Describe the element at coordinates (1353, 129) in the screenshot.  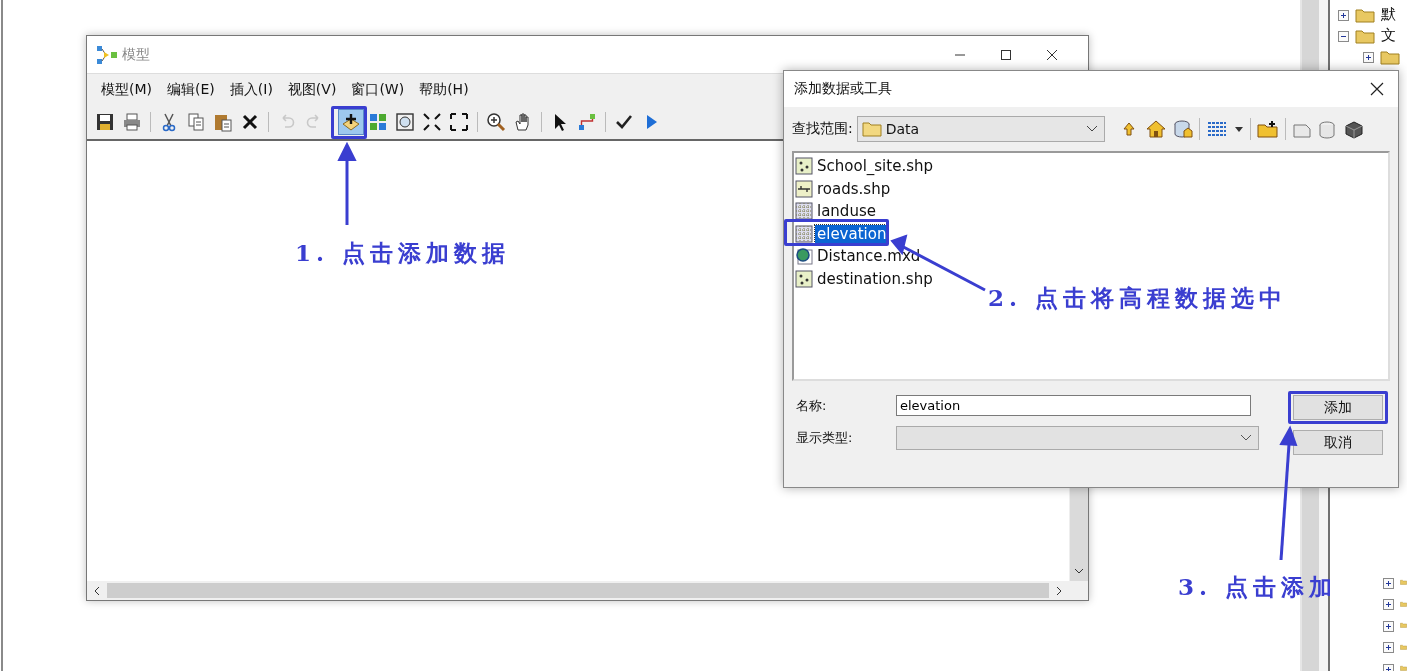
I see `toolbox-icon` at that location.